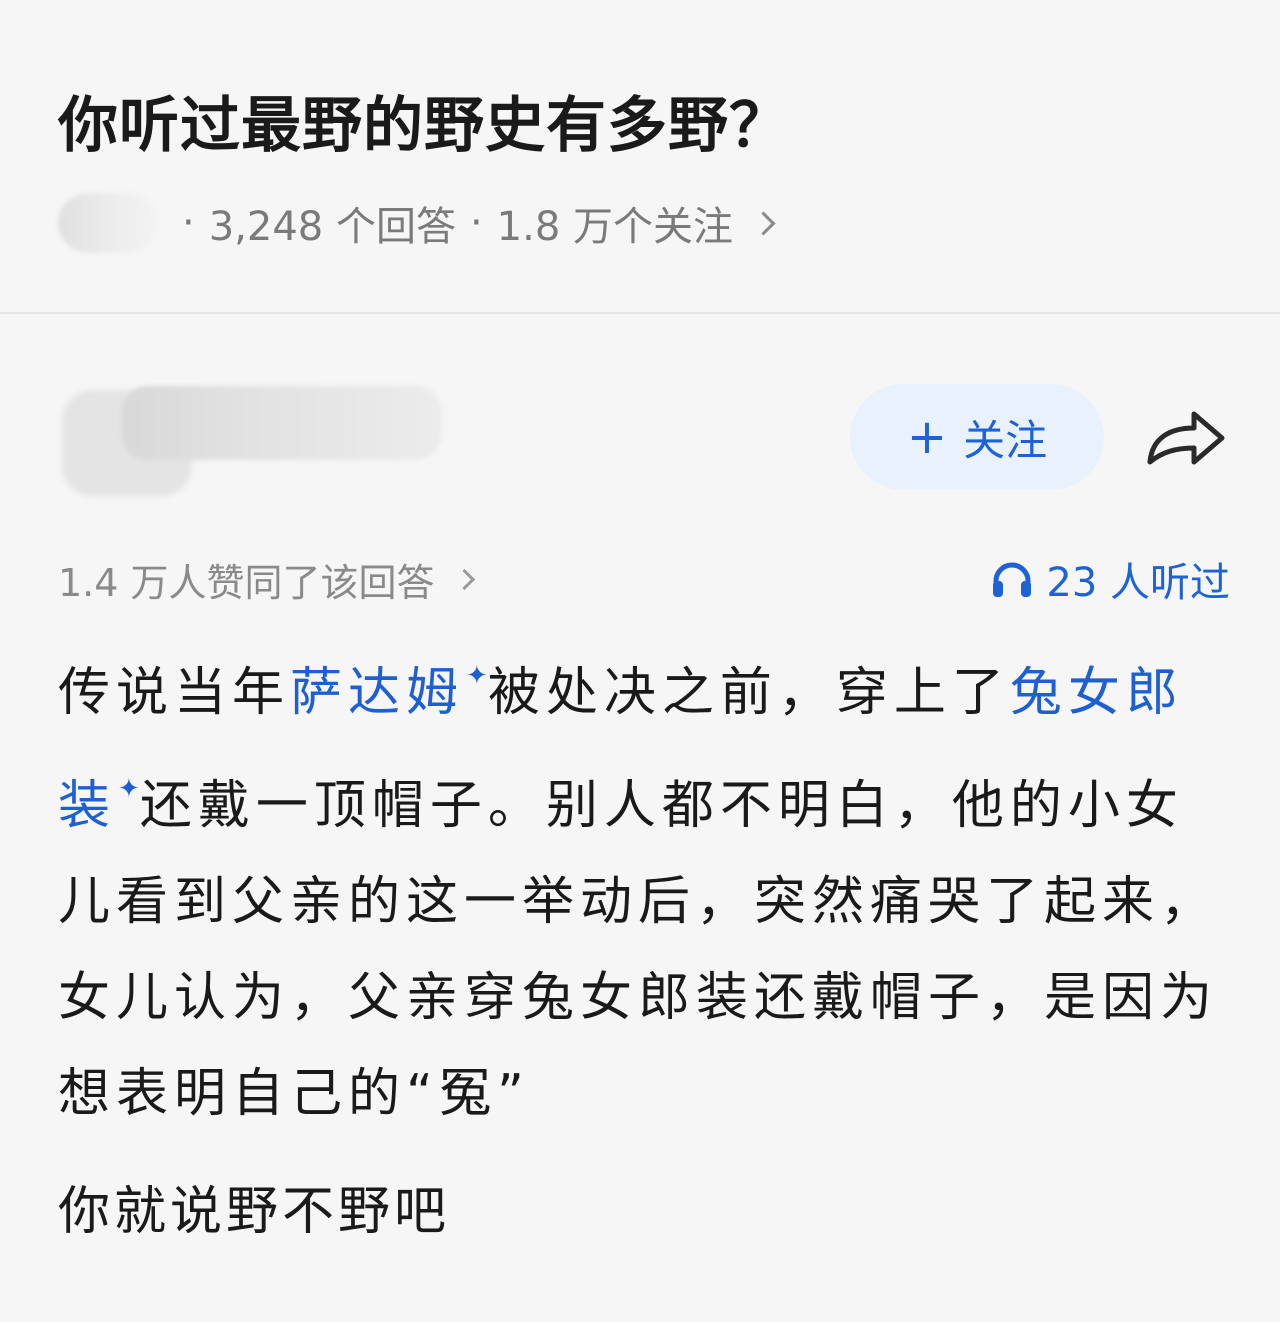 This screenshot has width=1280, height=1322. I want to click on answers-count: 3,248 个回答, so click(332, 227).